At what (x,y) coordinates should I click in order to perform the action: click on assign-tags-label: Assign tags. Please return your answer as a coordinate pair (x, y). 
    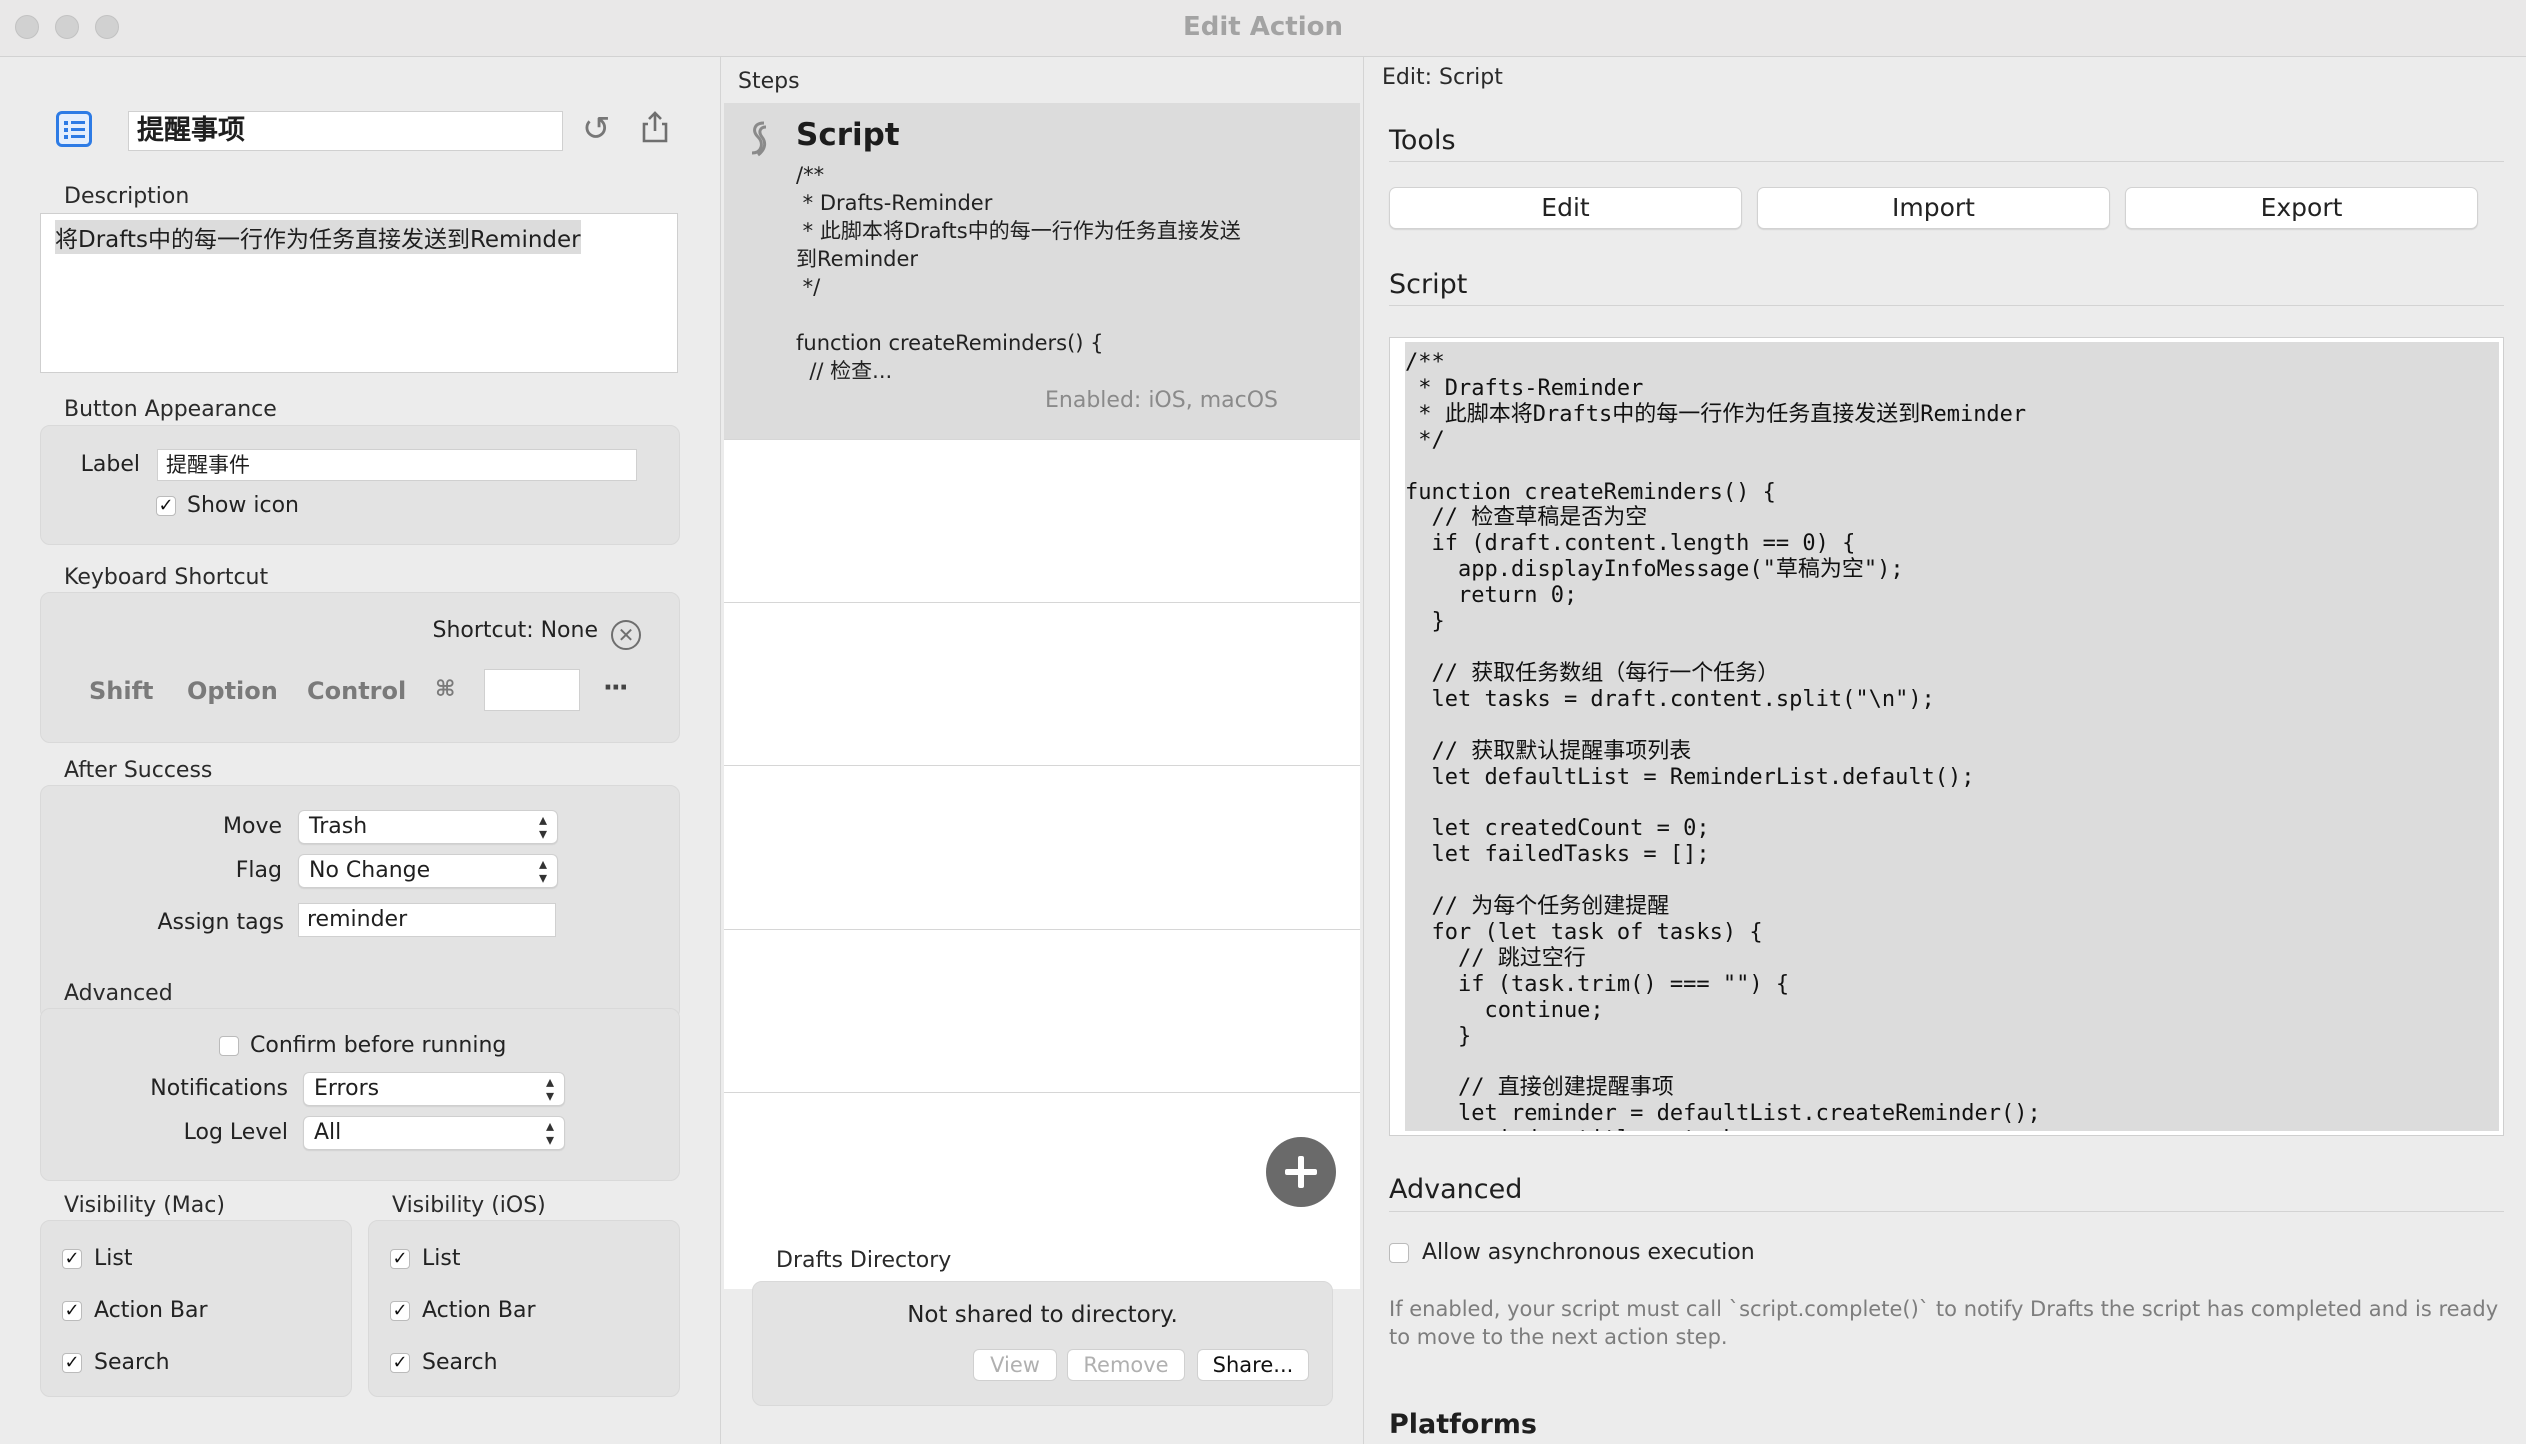
    Looking at the image, I should click on (220, 922).